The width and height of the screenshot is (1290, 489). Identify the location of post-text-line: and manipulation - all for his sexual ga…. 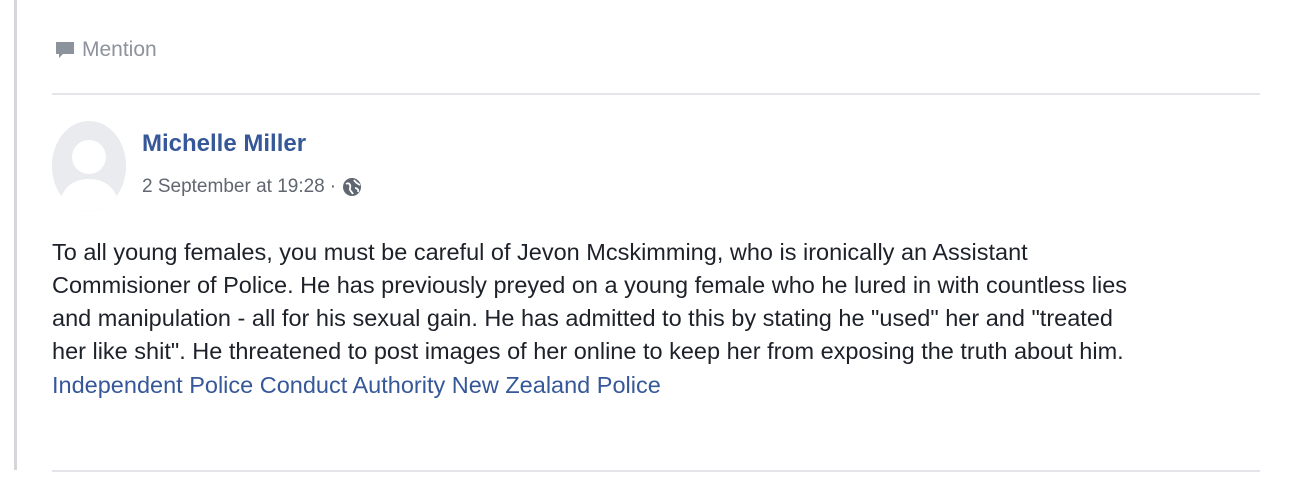
(582, 318).